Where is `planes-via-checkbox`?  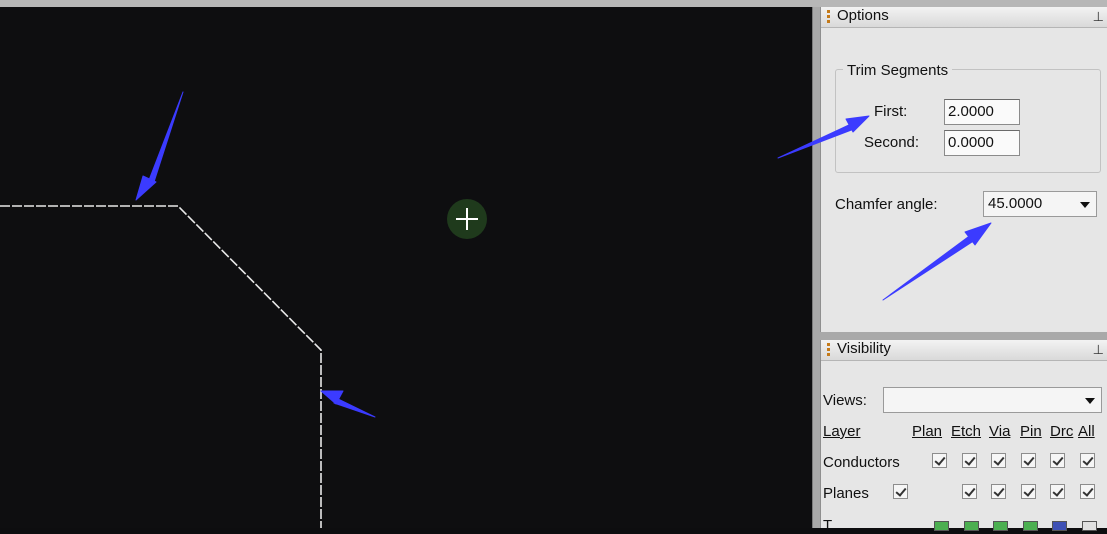
planes-via-checkbox is located at coordinates (998, 491).